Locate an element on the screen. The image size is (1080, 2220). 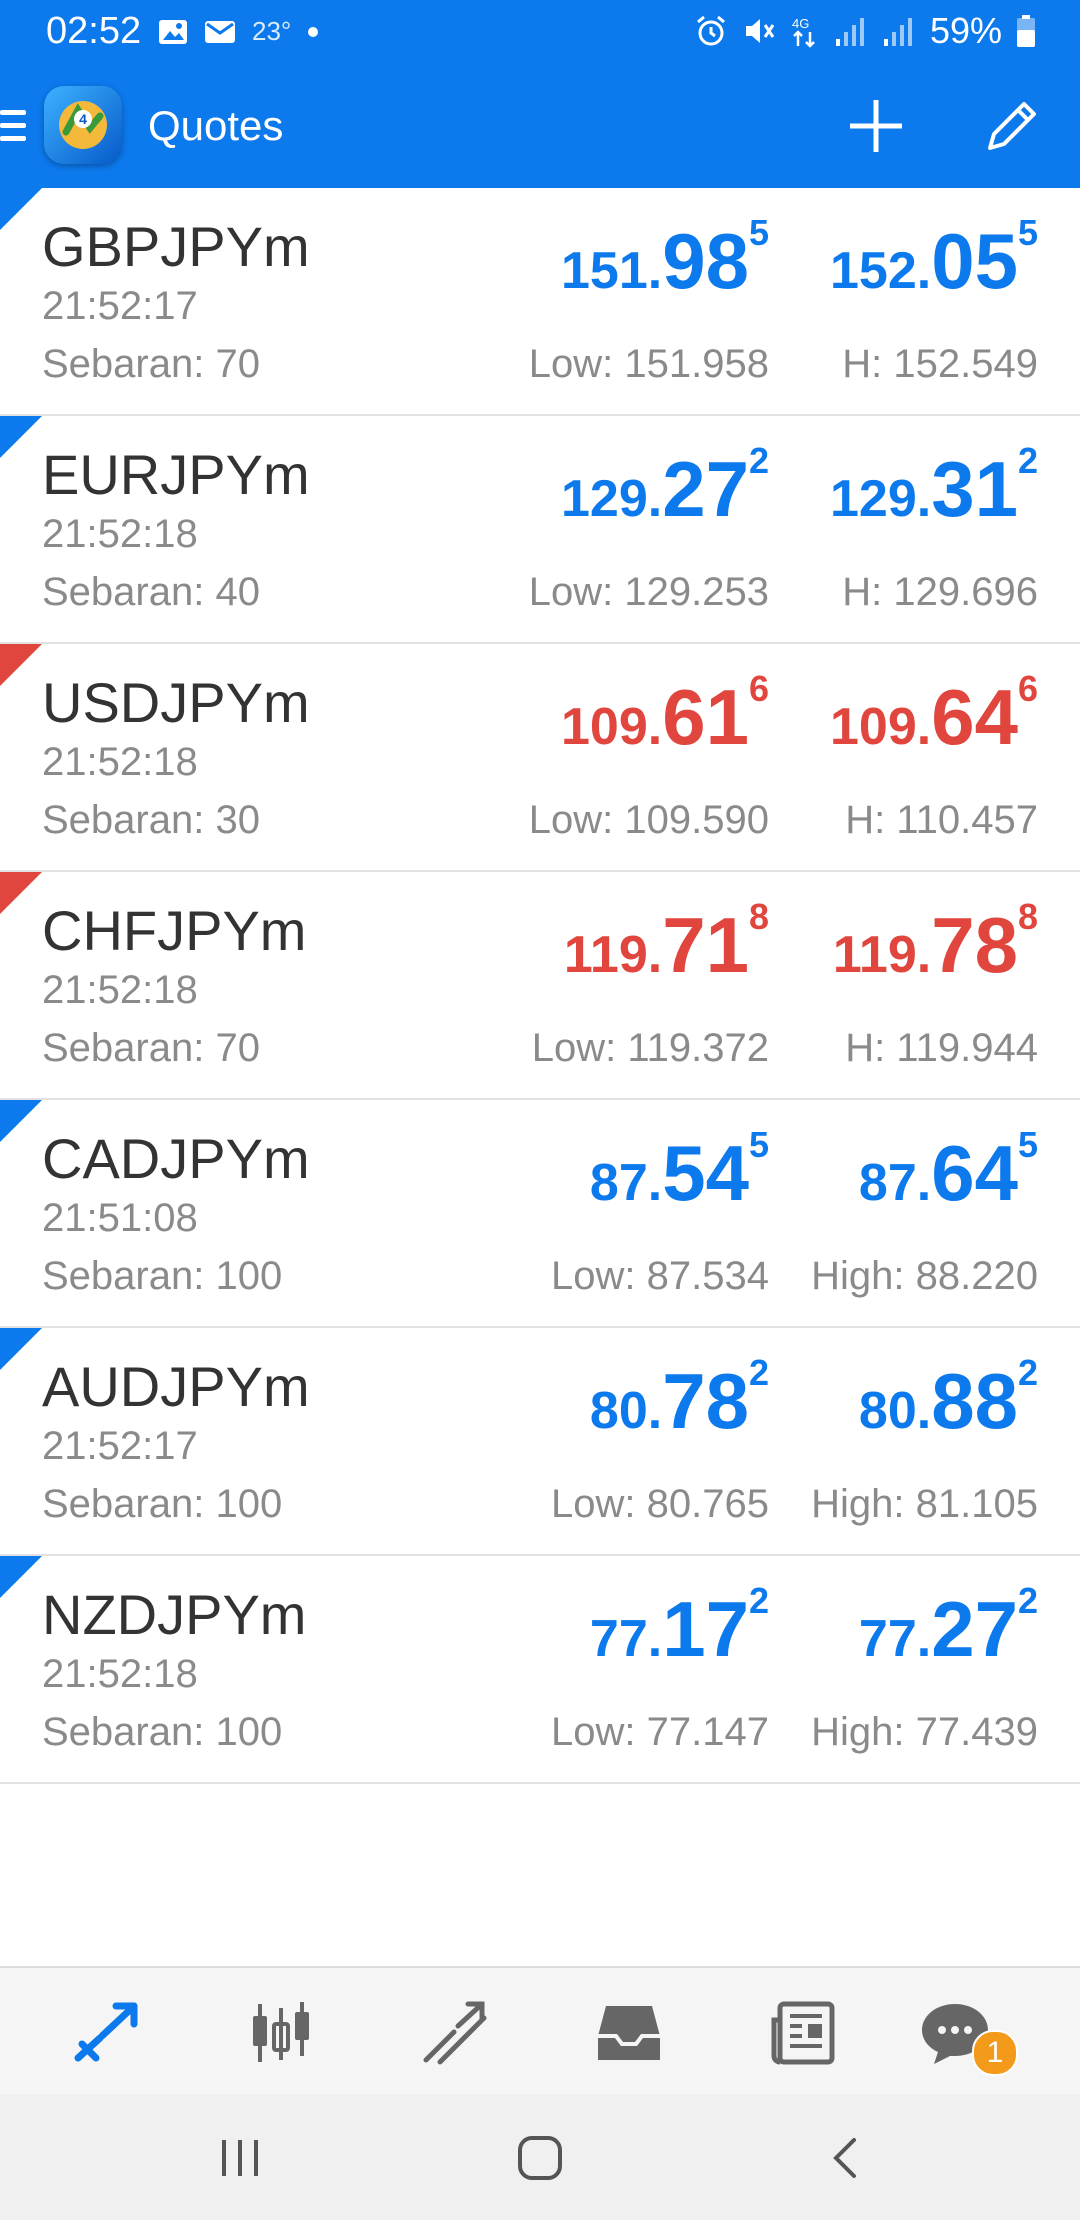
status-temperature: 23° is located at coordinates (272, 31).